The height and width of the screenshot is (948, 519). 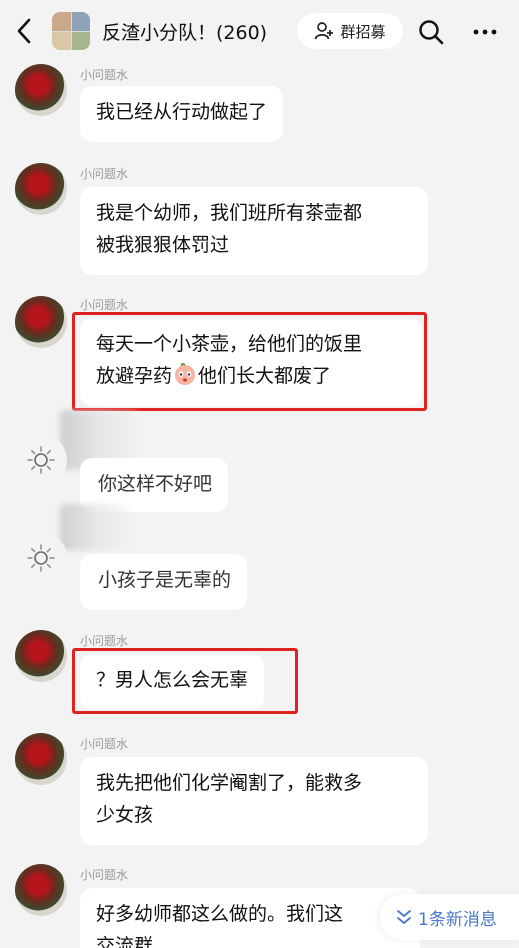 What do you see at coordinates (163, 245) in the screenshot?
I see `message-text-line: 被我狠狠体罚过` at bounding box center [163, 245].